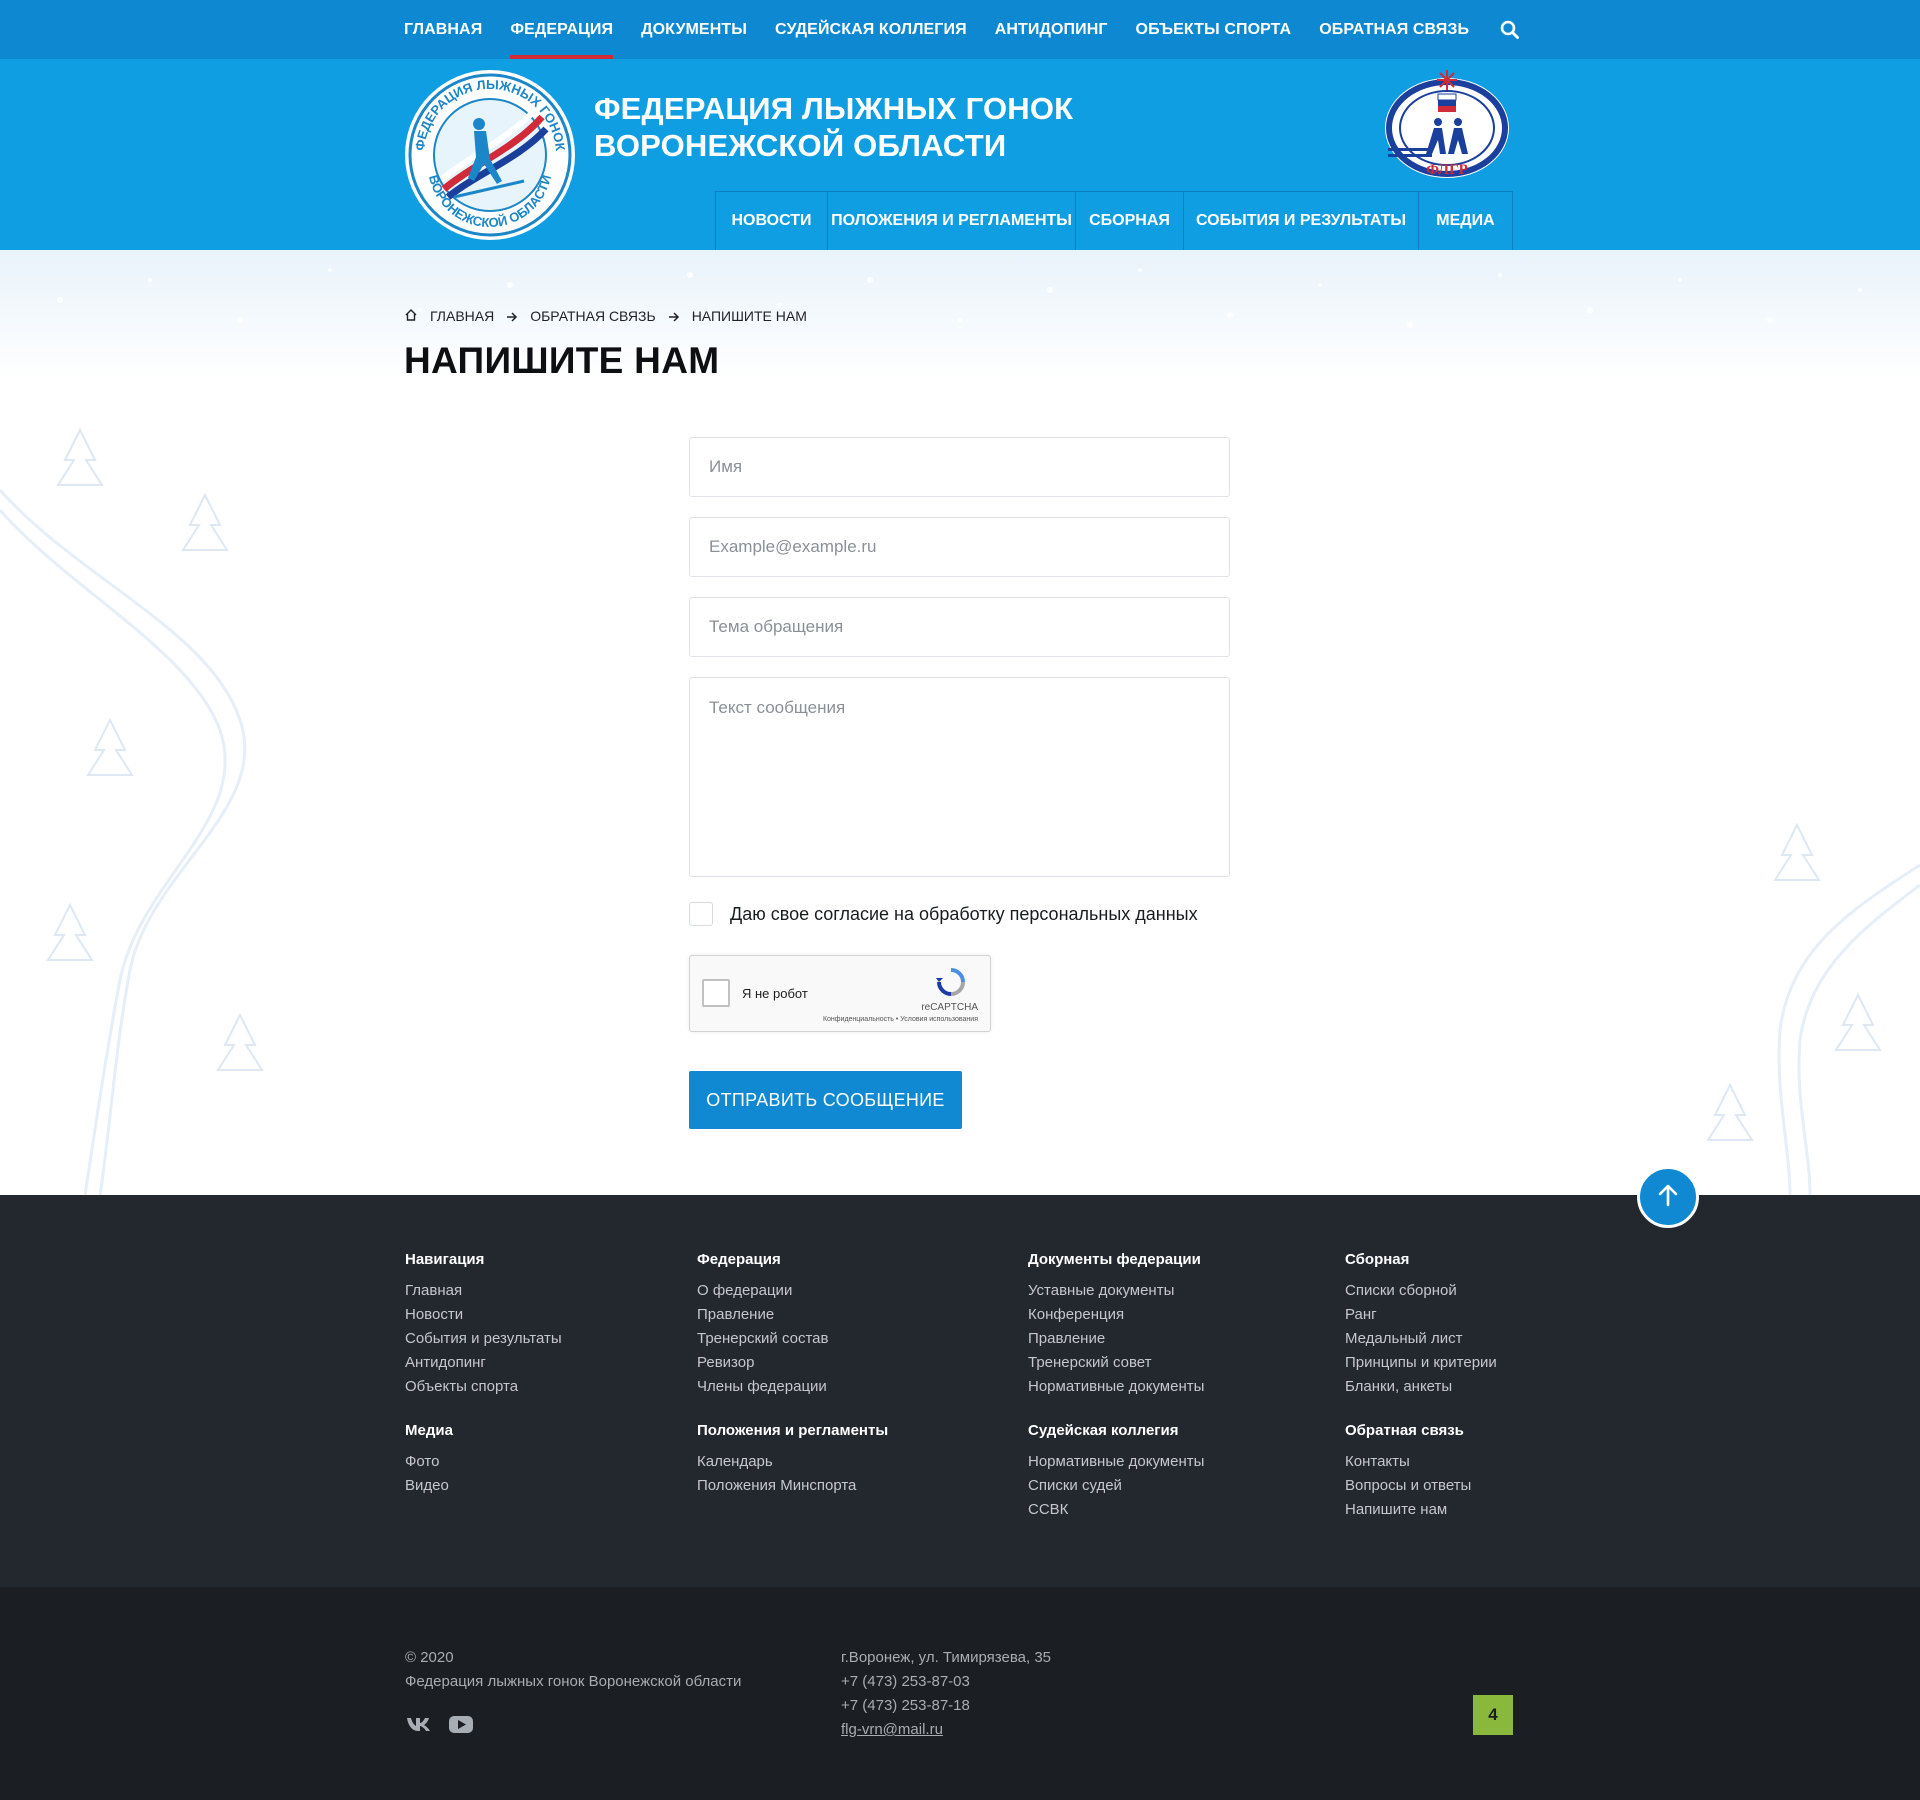 This screenshot has height=1800, width=1920. What do you see at coordinates (1510, 30) in the screenshot?
I see `search-icon` at bounding box center [1510, 30].